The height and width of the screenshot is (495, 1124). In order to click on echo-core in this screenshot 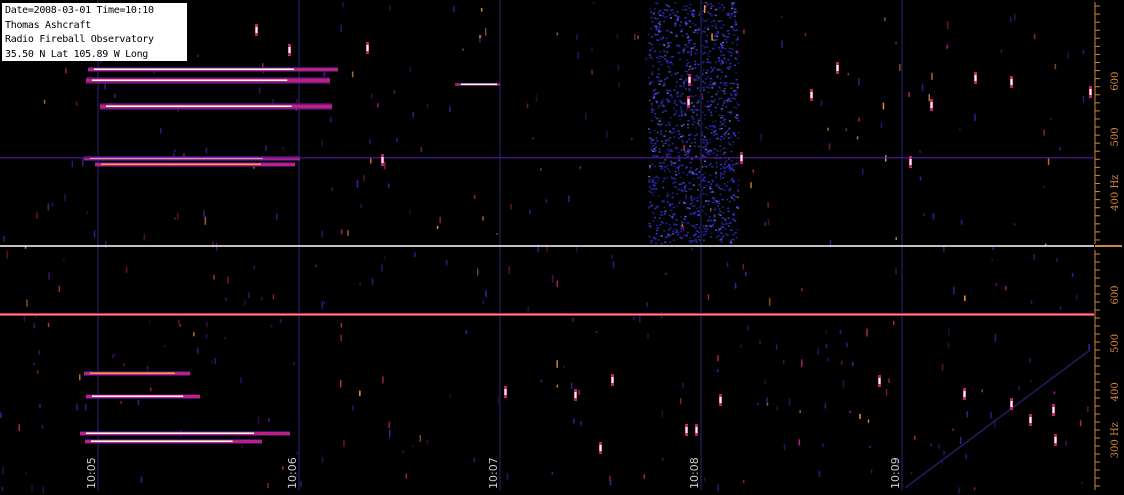, I will do `click(190, 80)`.